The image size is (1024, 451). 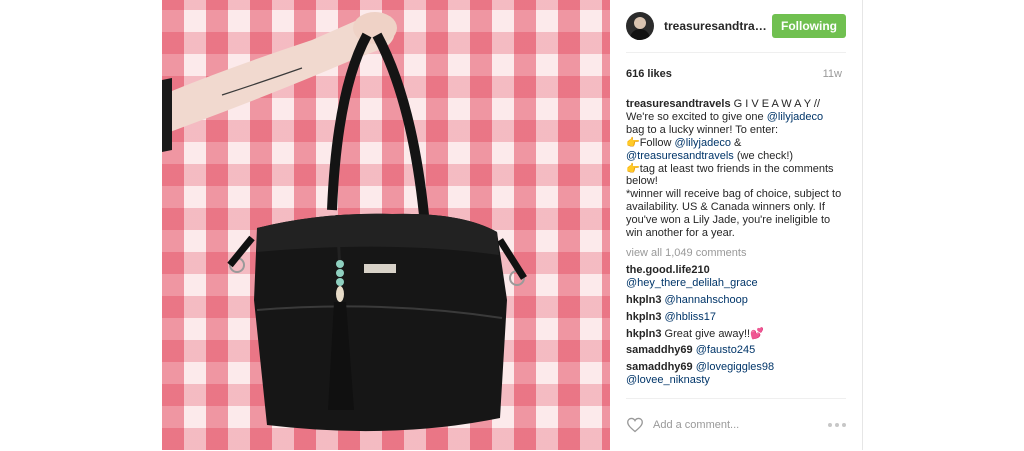 I want to click on comment-item: hkpln3 Great give away!!💕, so click(x=734, y=334).